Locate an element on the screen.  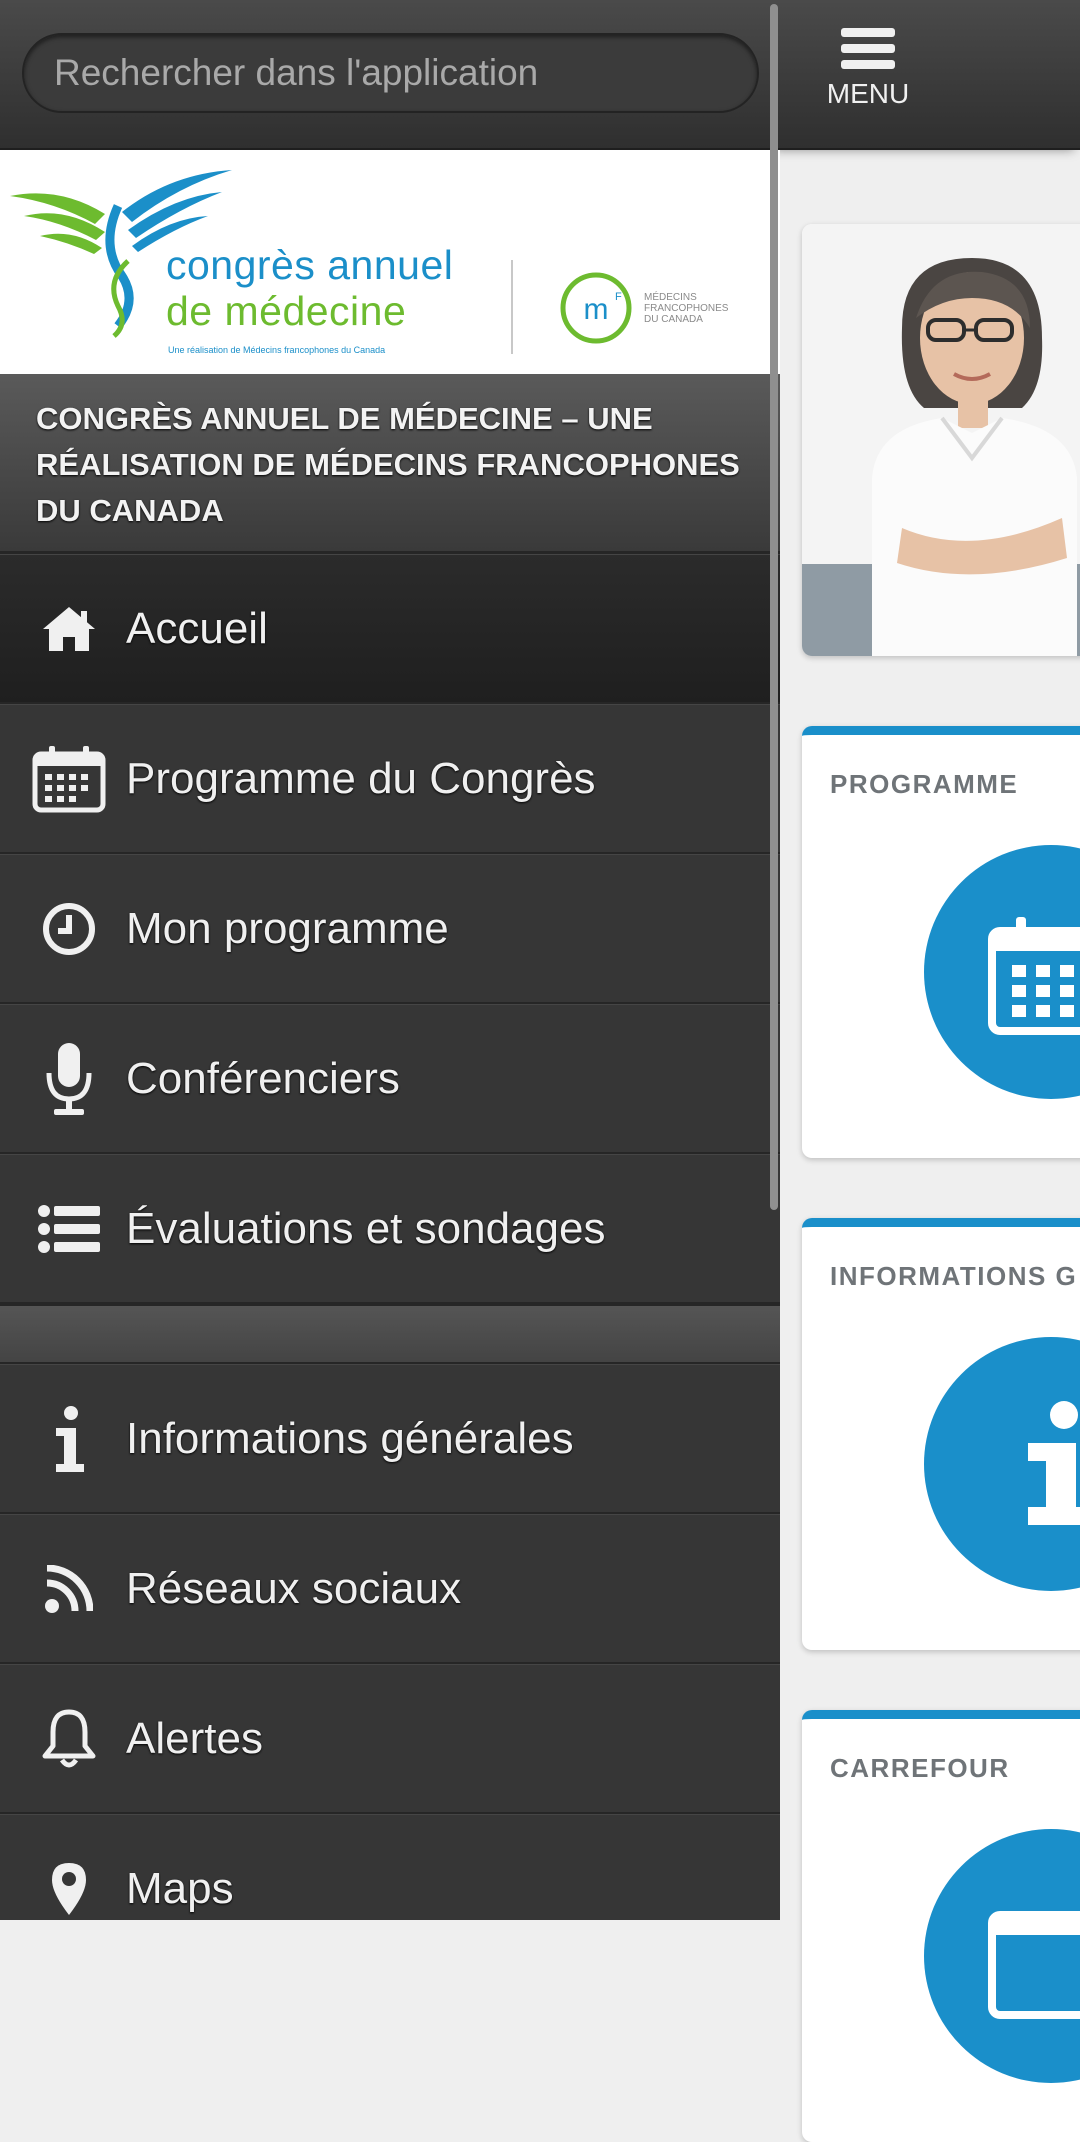
logo-title-line1: congrès annuel is located at coordinates (310, 265).